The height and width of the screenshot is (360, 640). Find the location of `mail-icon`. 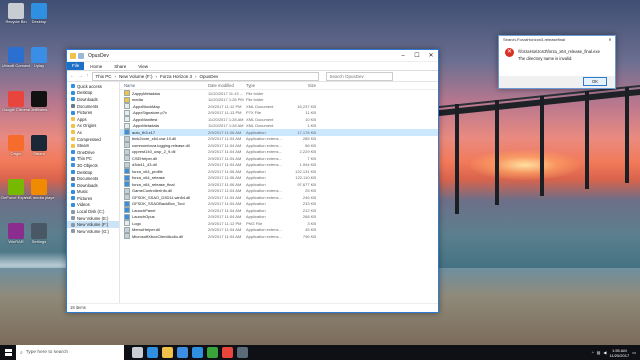

mail-icon is located at coordinates (197, 352).